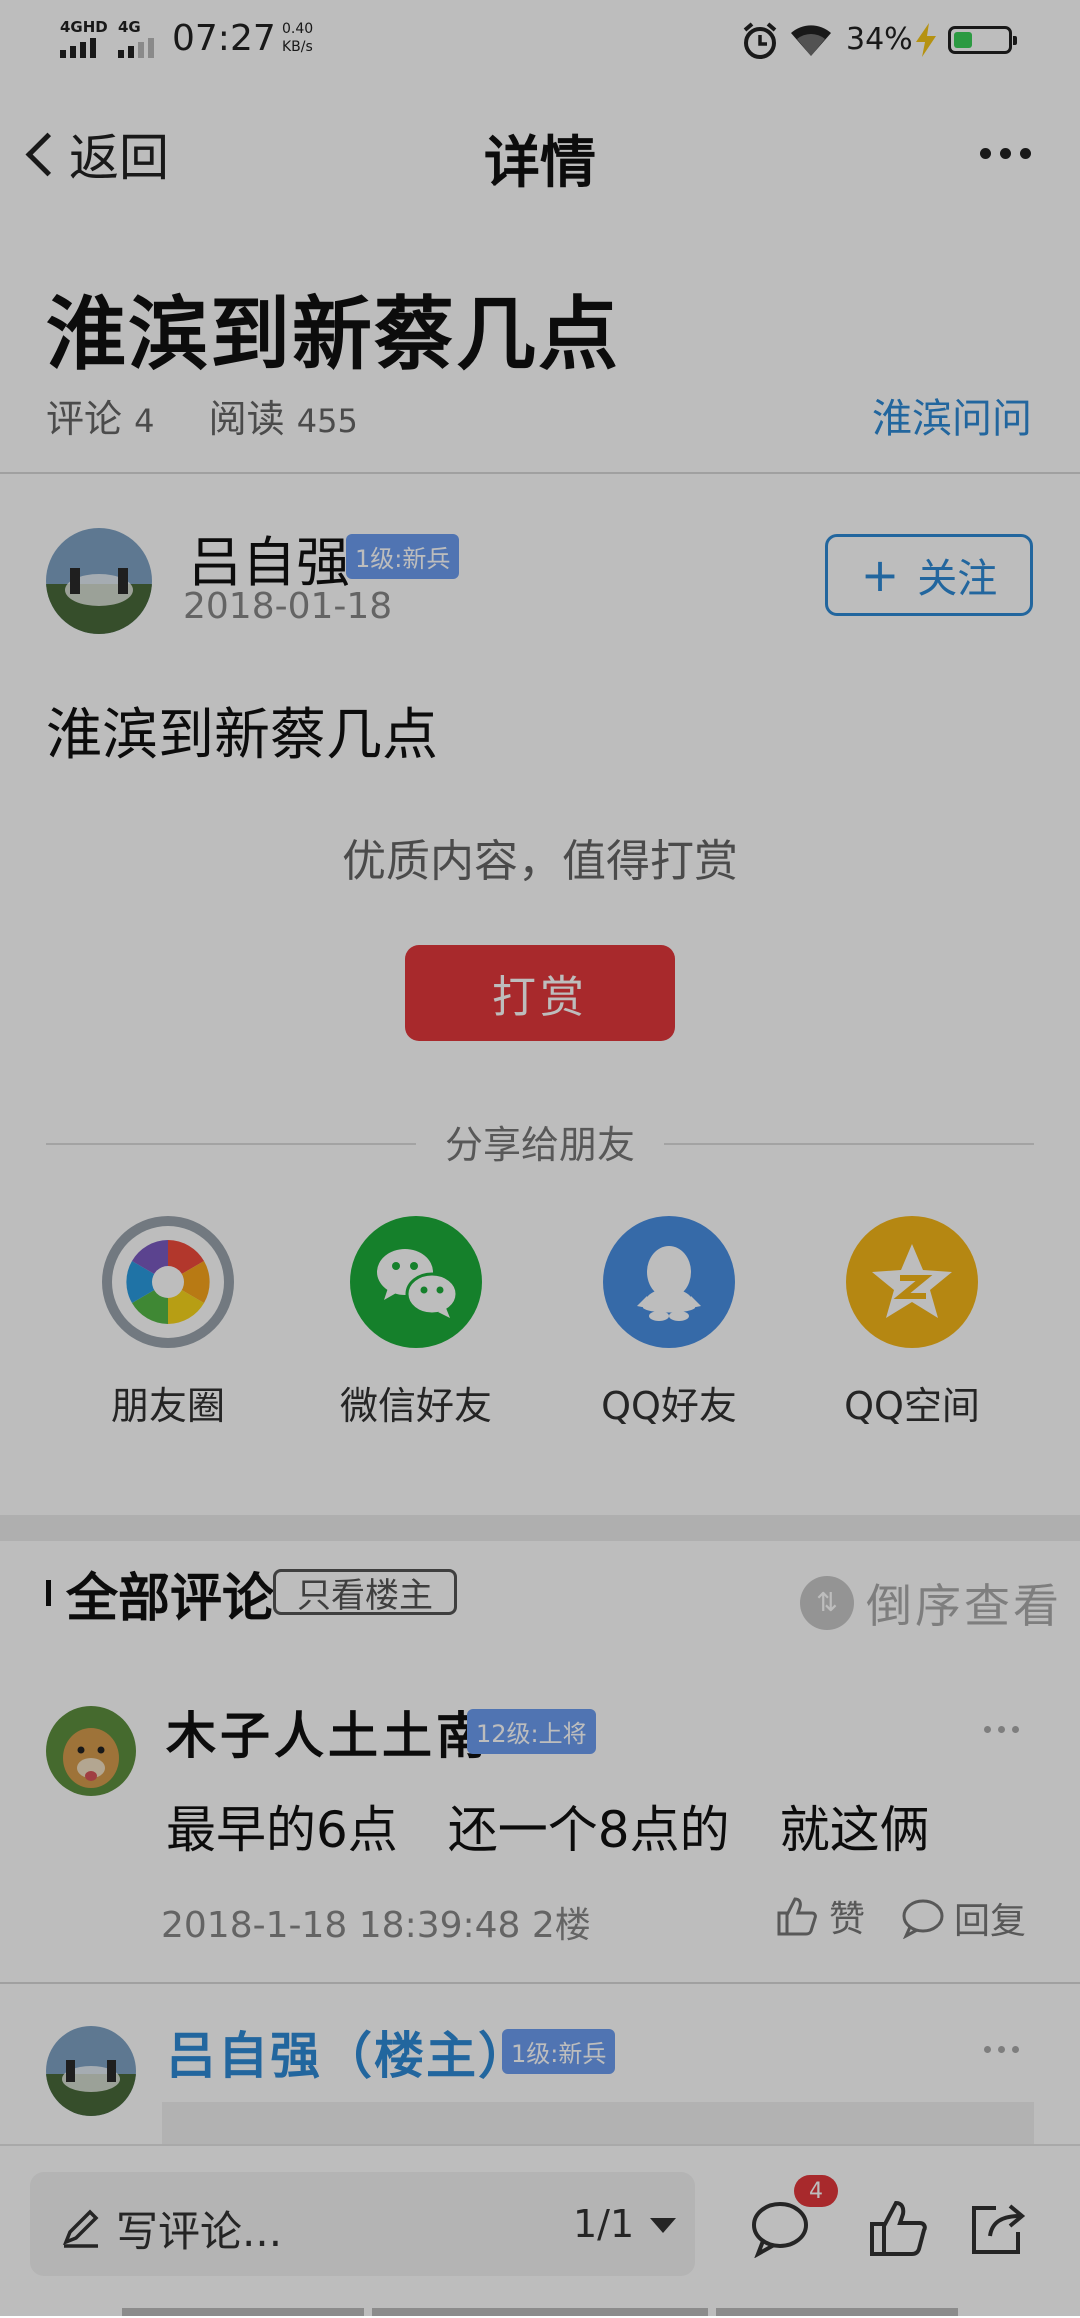 This screenshot has width=1080, height=2318. I want to click on post-stats: 评论 4 阅读 455, so click(202, 415).